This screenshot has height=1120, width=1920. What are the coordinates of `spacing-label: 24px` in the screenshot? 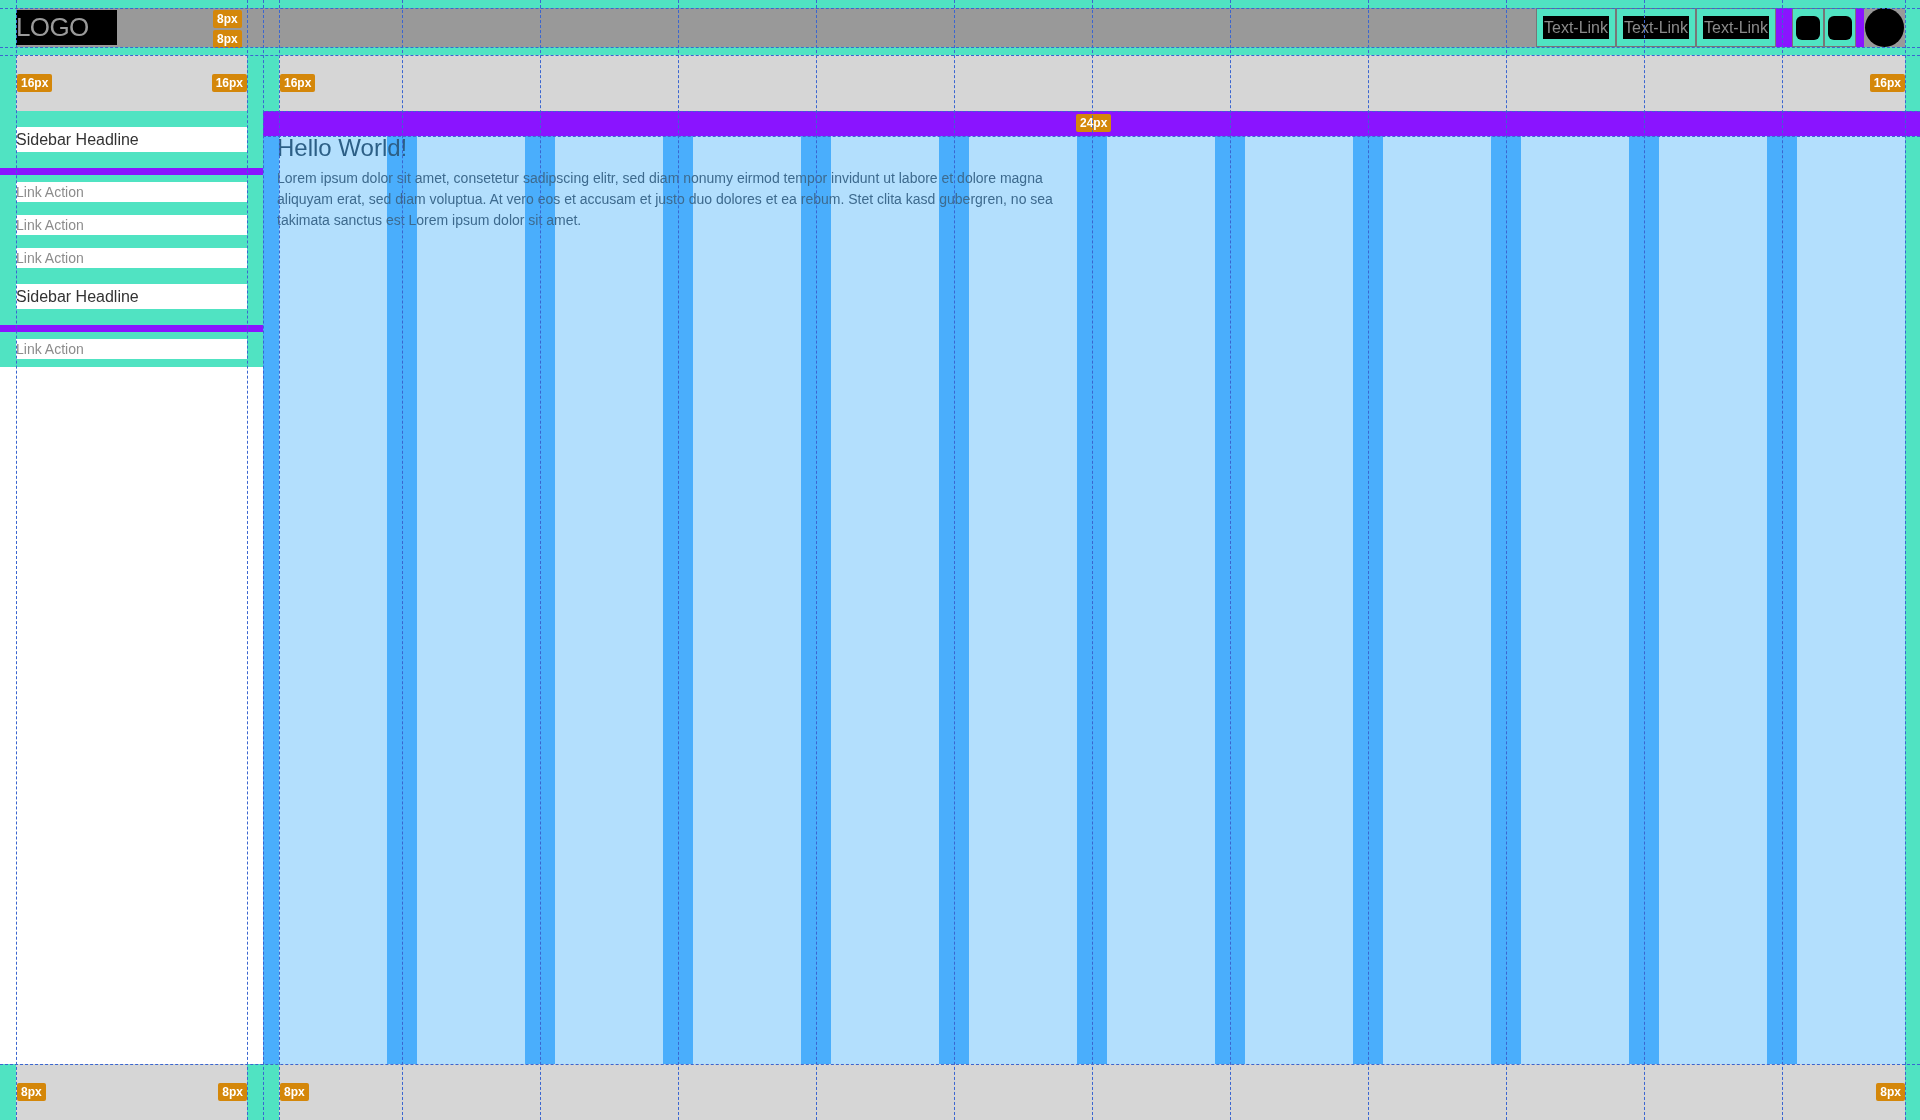 It's located at (1094, 123).